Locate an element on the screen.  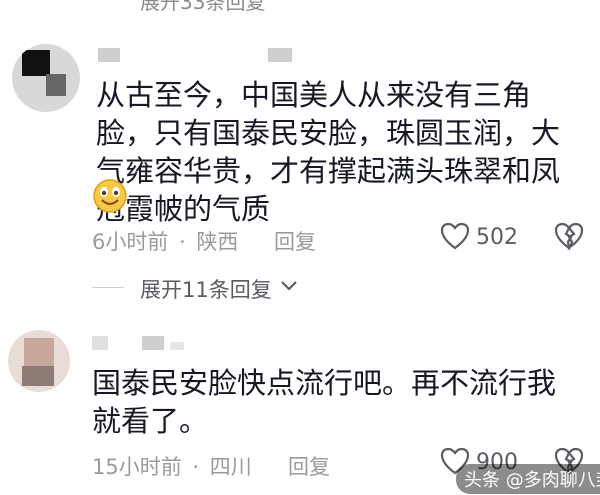
smiling-face-icon is located at coordinates (110, 196).